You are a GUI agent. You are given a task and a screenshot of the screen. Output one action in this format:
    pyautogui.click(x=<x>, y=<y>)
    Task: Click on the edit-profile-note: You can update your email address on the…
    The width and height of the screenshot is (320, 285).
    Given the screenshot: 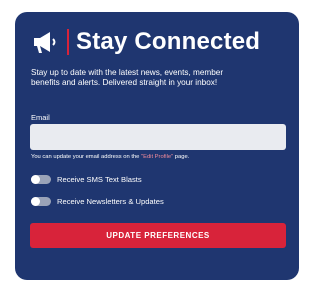 What is the action you would take?
    pyautogui.click(x=110, y=157)
    